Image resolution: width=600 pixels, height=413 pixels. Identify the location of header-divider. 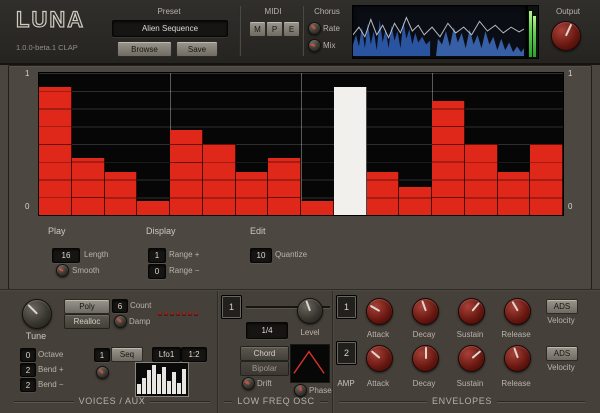
(240, 31).